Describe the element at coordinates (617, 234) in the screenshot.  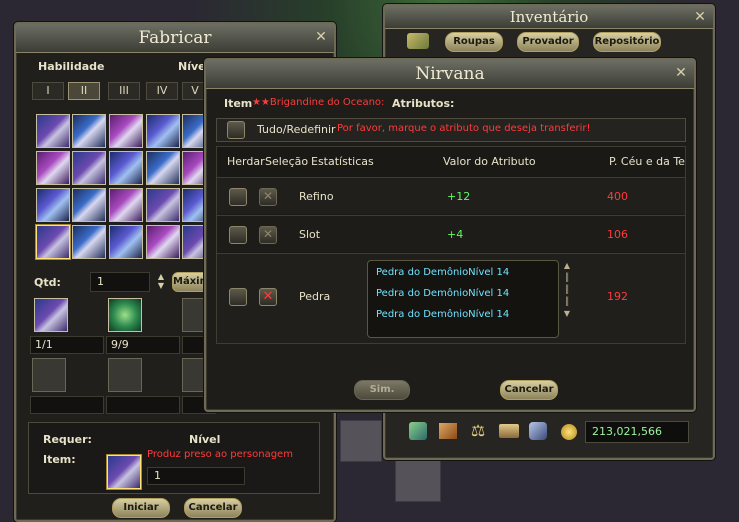
I see `stat-cost: 106` at that location.